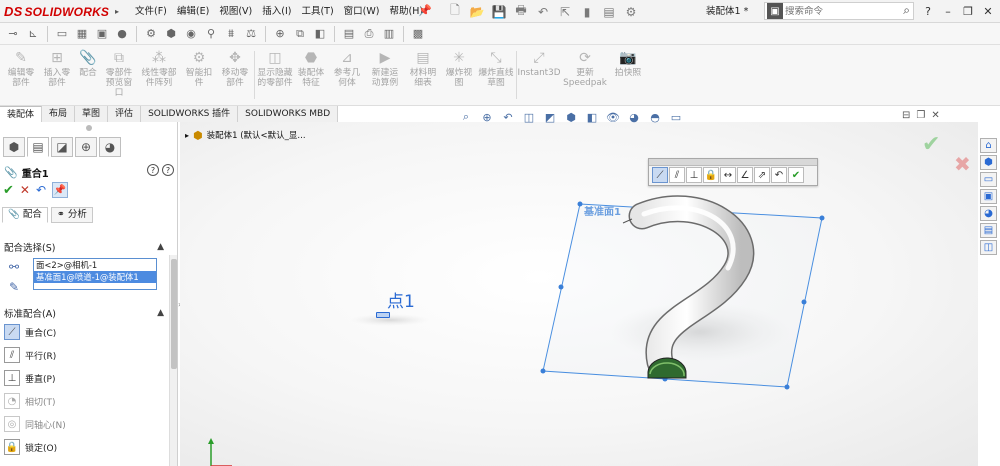  What do you see at coordinates (25, 215) in the screenshot?
I see `tab-mates: 📎 配合` at bounding box center [25, 215].